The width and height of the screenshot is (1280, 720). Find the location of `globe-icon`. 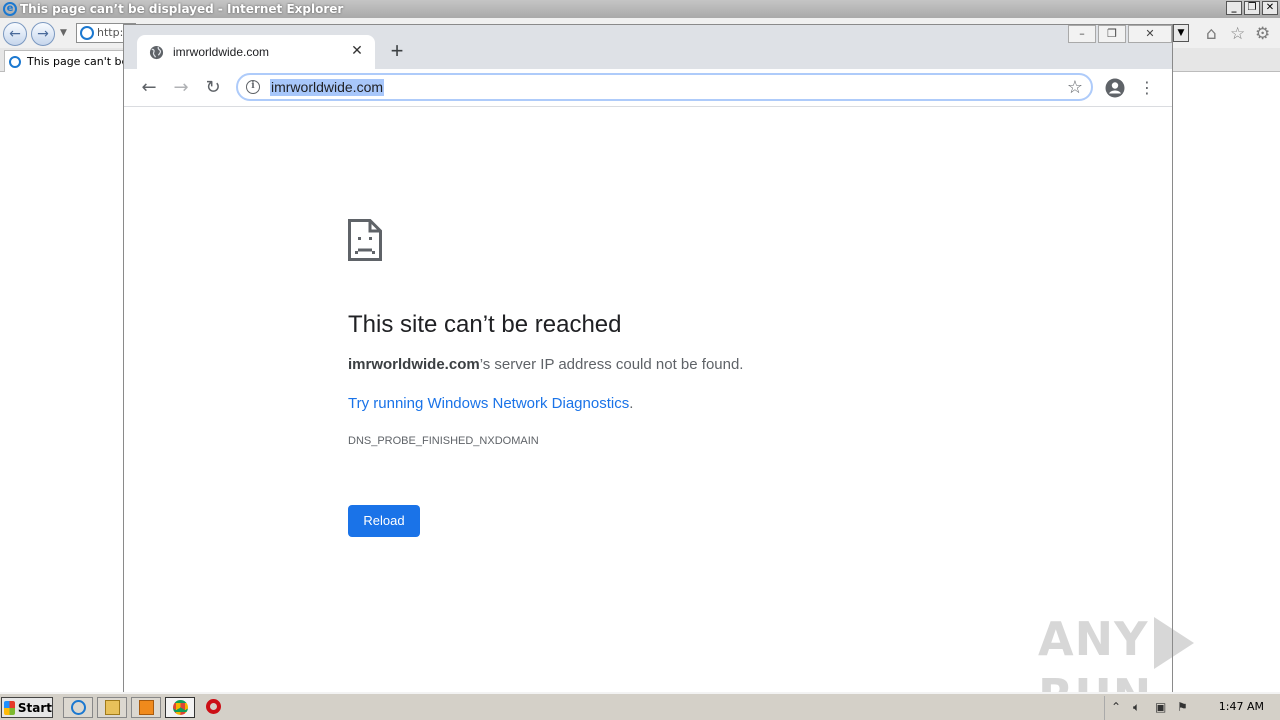

globe-icon is located at coordinates (156, 52).